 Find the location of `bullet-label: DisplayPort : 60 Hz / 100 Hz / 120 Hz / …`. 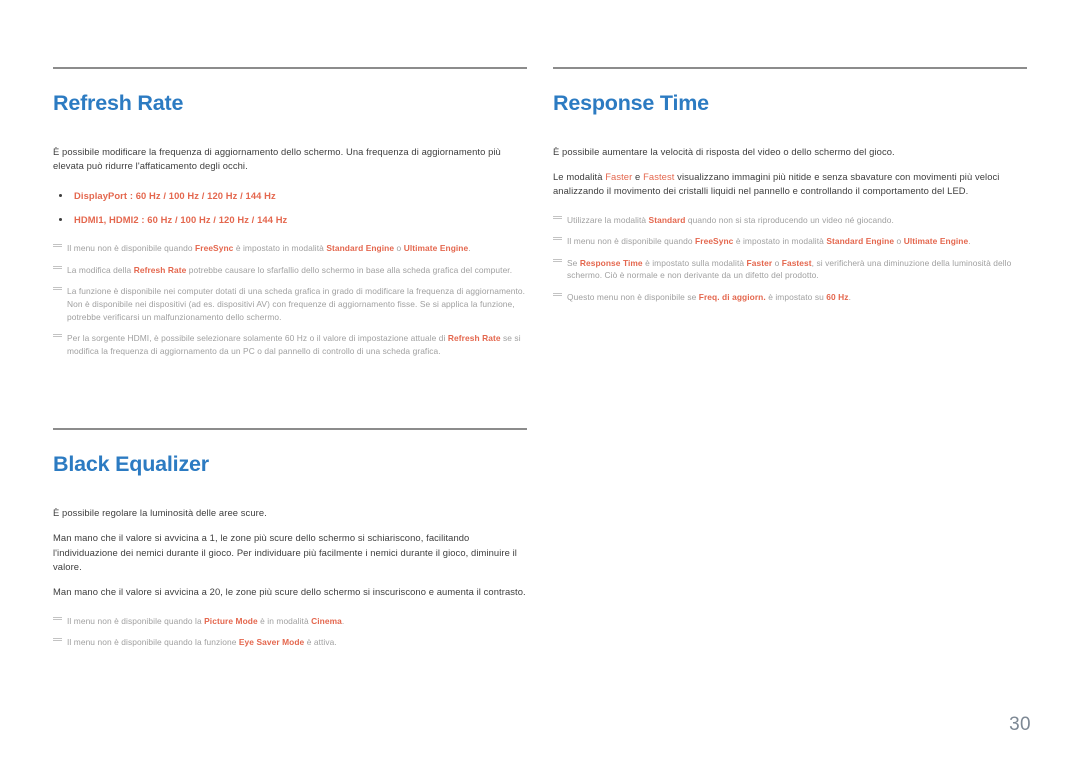

bullet-label: DisplayPort : 60 Hz / 100 Hz / 120 Hz / … is located at coordinates (175, 196).